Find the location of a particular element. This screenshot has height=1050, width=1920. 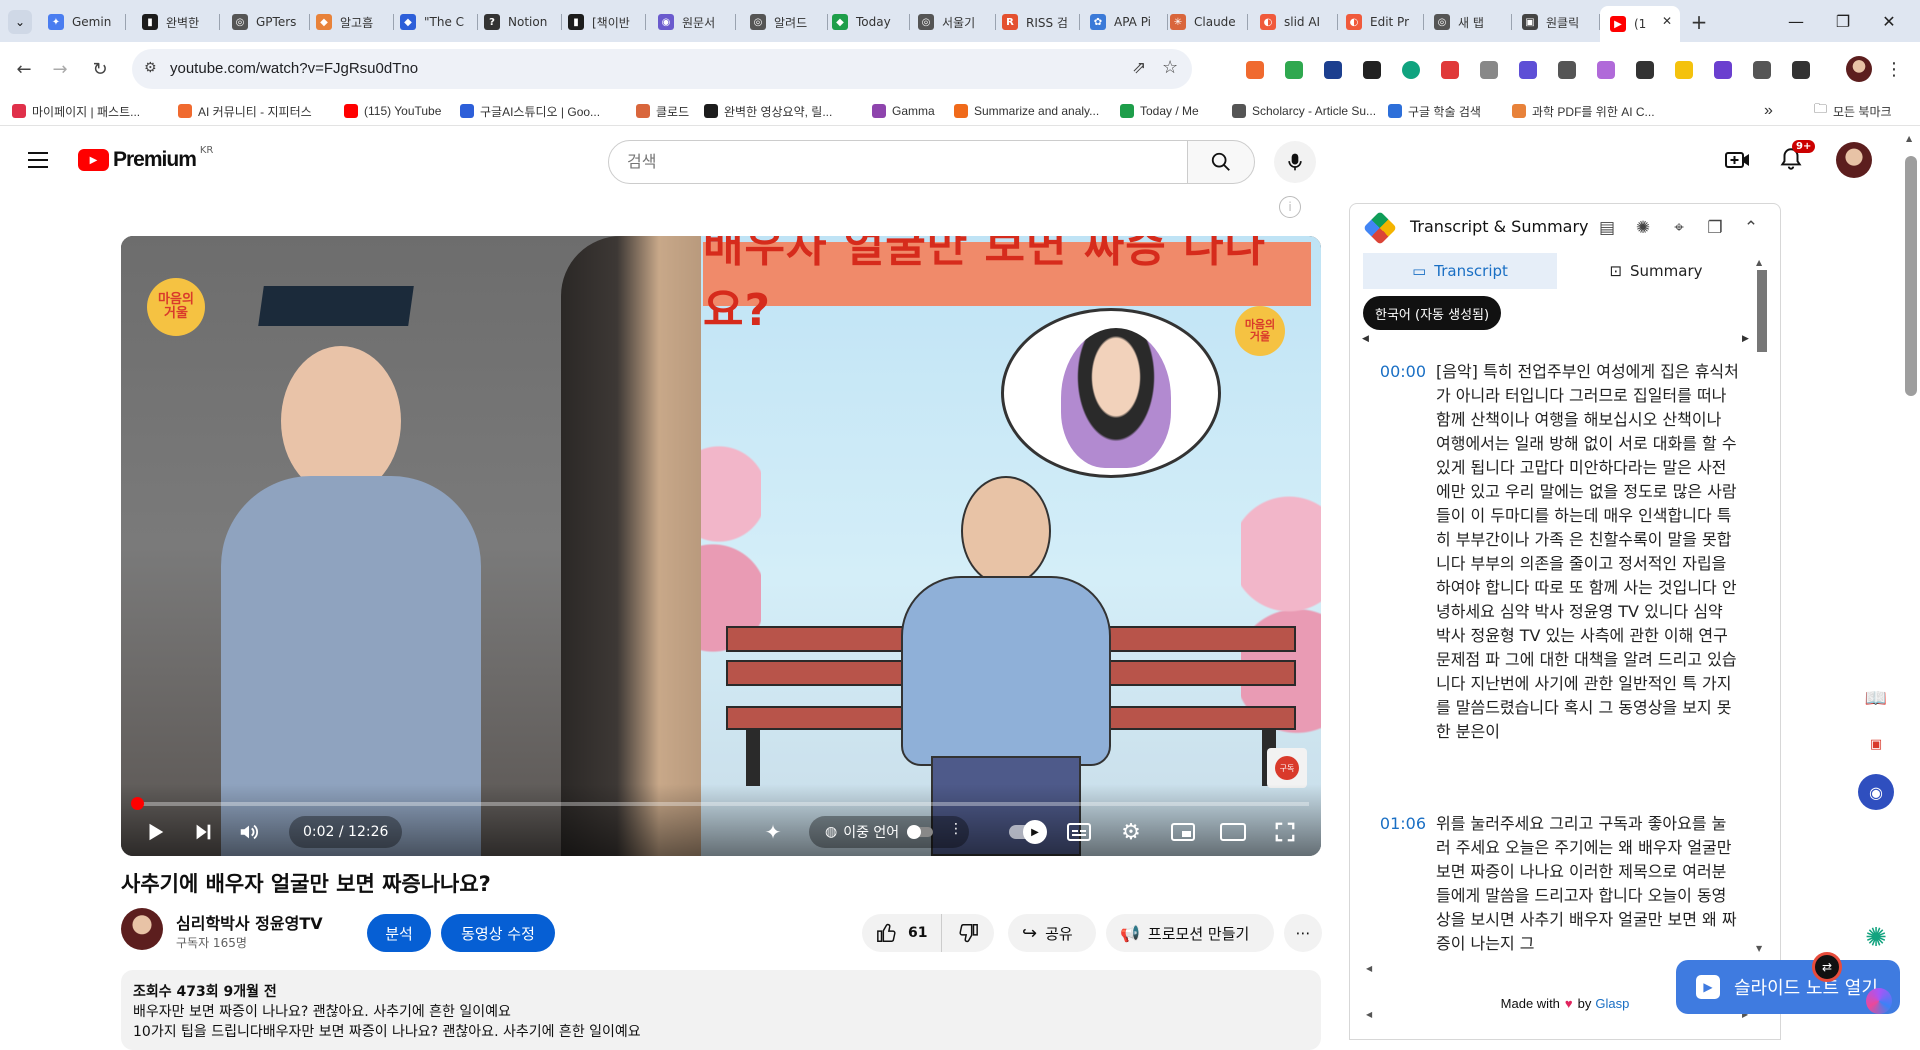

browser-tab: R RISS 검 is located at coordinates (1036, 22).